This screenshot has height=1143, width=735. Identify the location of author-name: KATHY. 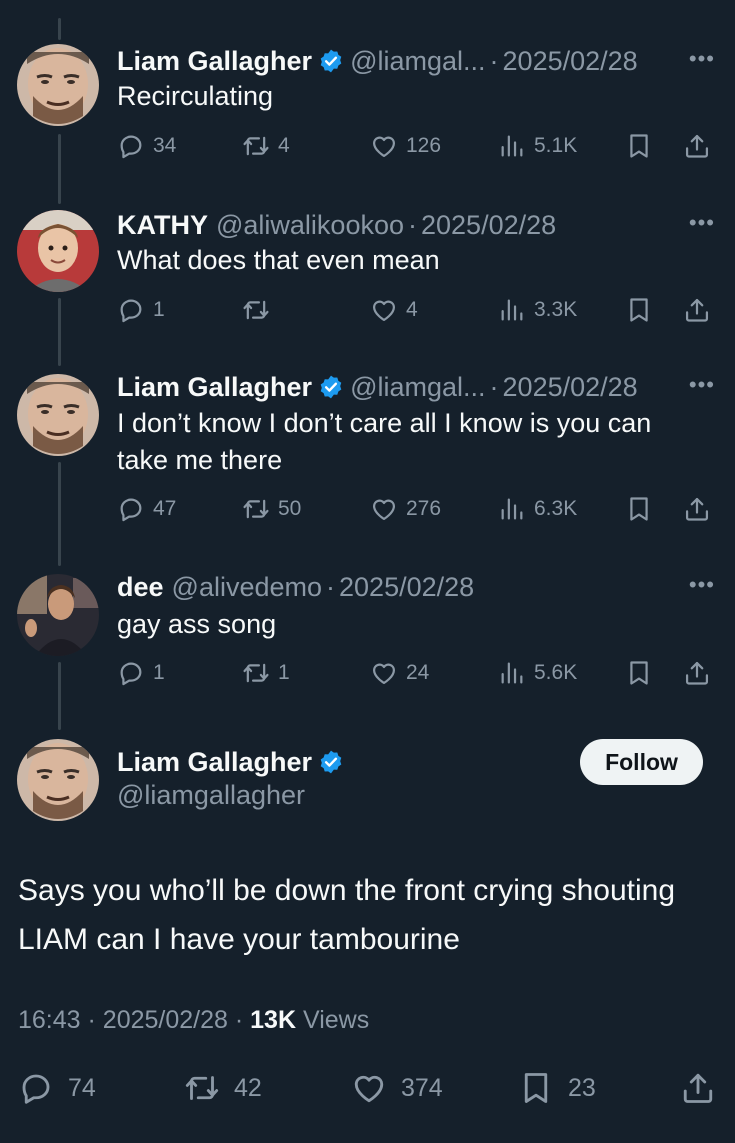
(162, 225).